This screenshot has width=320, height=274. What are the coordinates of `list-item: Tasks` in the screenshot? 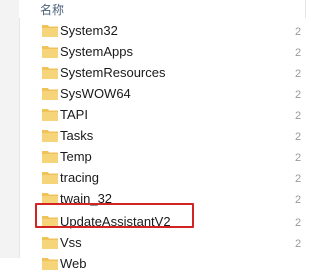 It's located at (161, 135).